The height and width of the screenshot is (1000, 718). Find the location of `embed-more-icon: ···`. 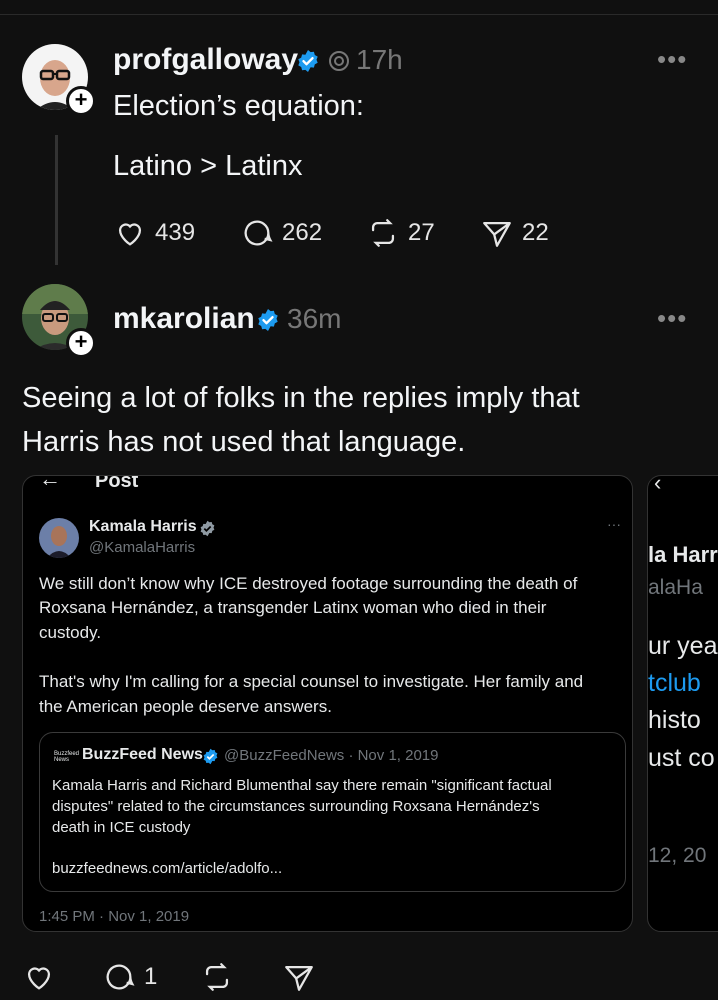

embed-more-icon: ··· is located at coordinates (614, 524).